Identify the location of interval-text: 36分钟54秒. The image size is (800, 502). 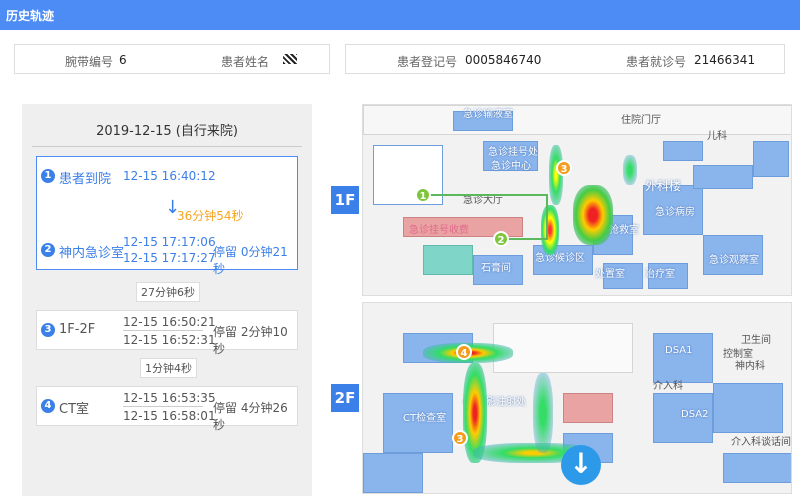
(210, 216).